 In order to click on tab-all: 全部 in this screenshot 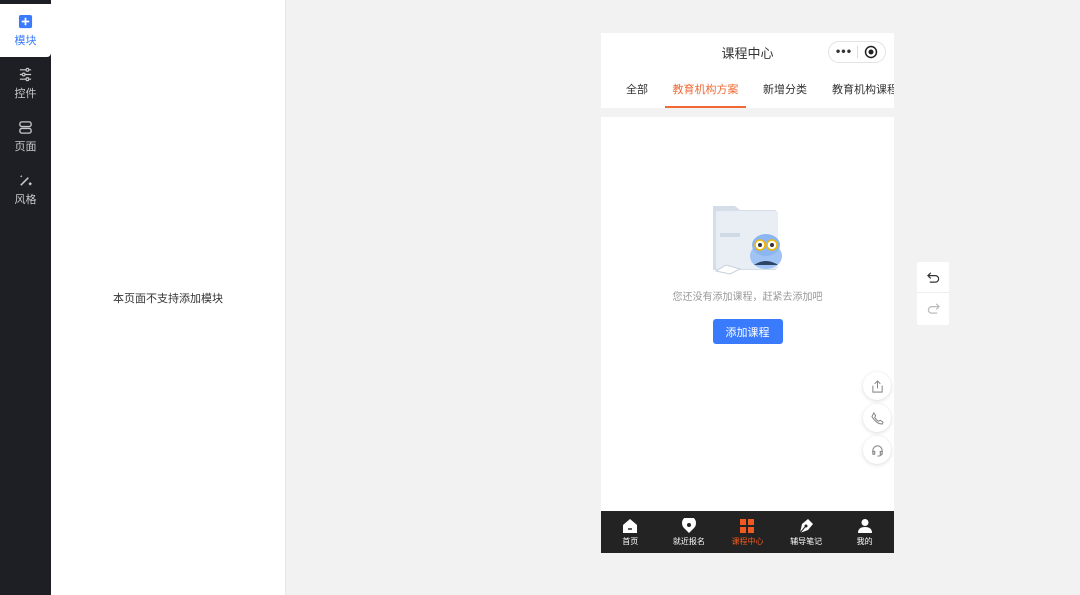, I will do `click(637, 90)`.